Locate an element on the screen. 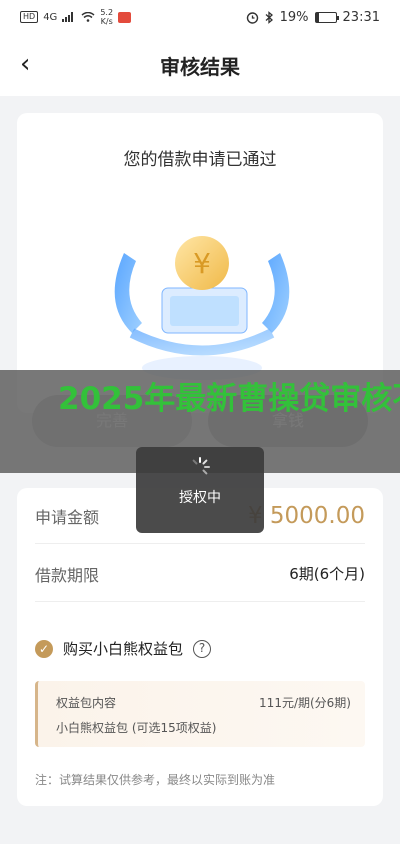  perk-details-box: 权益包内容 111元/期(分6期) 小白熊权益包 (可选15项权益) is located at coordinates (200, 714).